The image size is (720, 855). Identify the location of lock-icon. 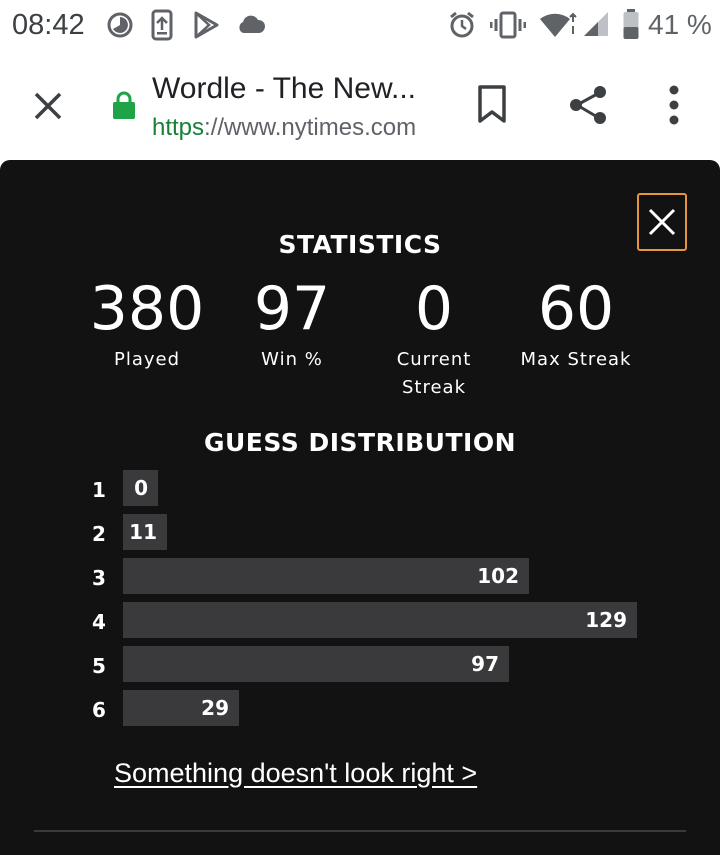
(124, 105).